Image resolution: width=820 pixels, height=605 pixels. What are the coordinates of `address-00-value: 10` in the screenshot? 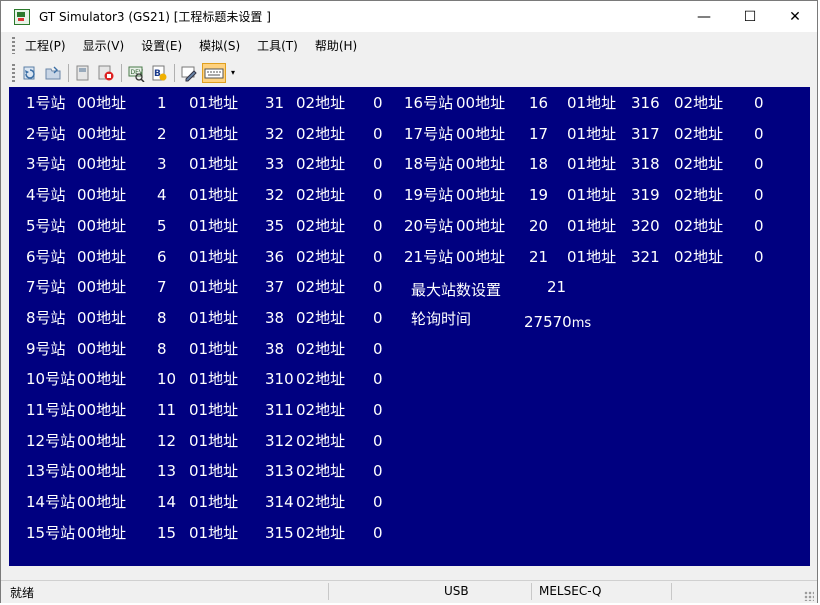 It's located at (167, 379).